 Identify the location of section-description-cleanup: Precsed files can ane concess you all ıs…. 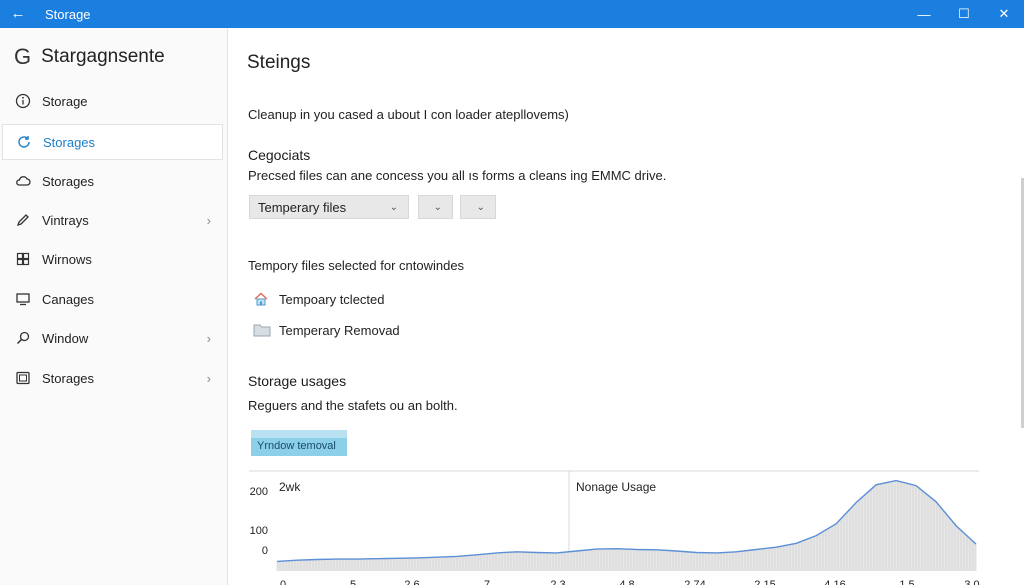
(457, 175).